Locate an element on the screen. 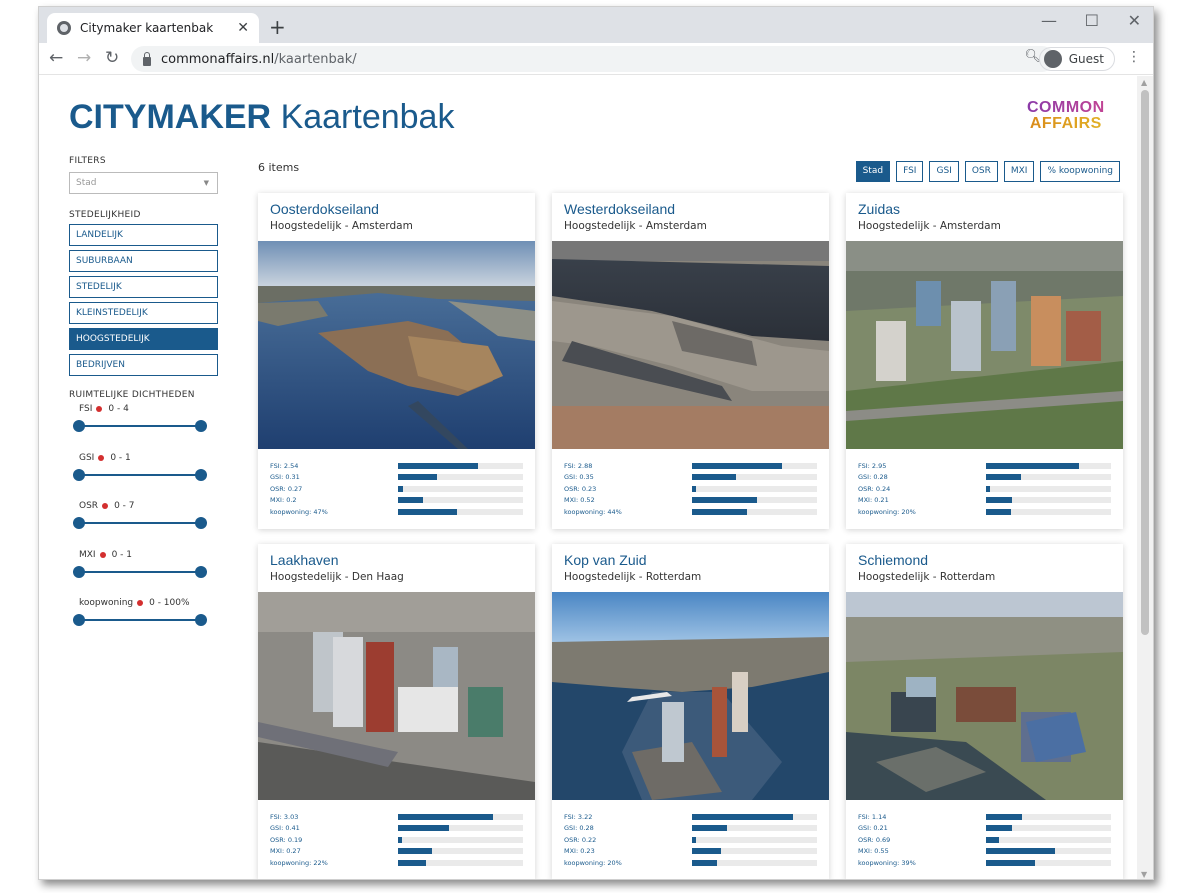  maximize-icon: ☐ is located at coordinates (1092, 20).